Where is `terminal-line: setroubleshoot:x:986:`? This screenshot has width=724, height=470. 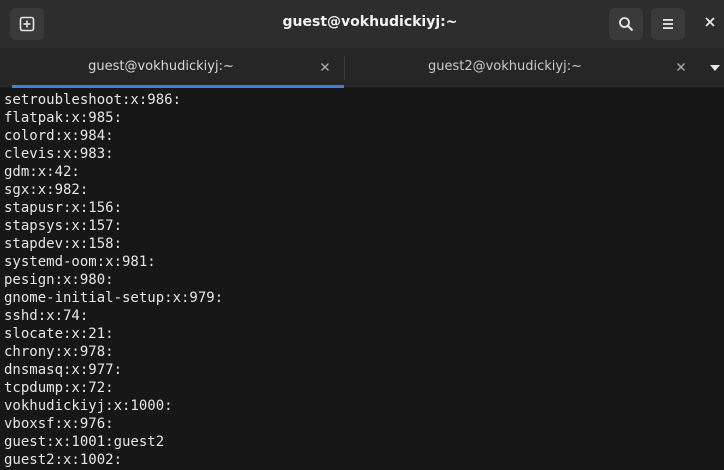
terminal-line: setroubleshoot:x:986: is located at coordinates (93, 100).